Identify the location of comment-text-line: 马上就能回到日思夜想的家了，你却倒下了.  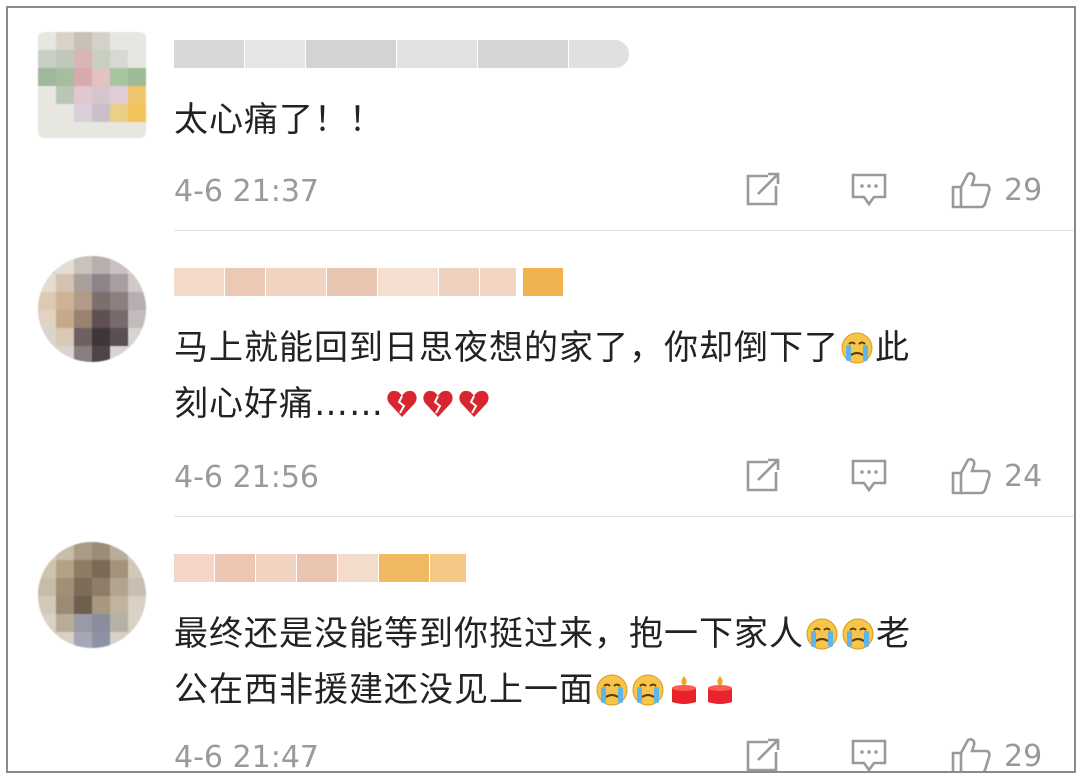
(506, 348).